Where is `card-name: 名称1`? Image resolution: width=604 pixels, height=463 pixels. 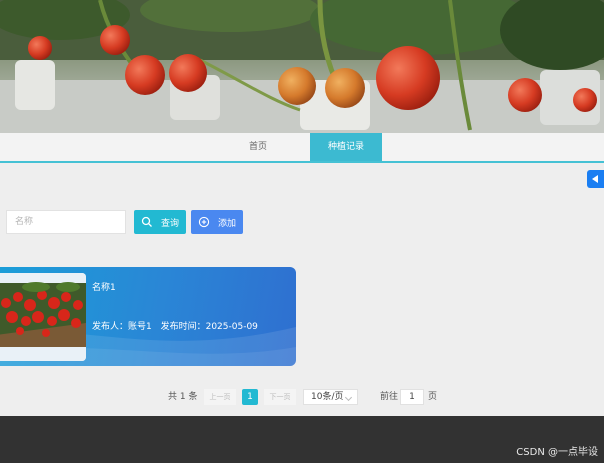 card-name: 名称1 is located at coordinates (104, 288).